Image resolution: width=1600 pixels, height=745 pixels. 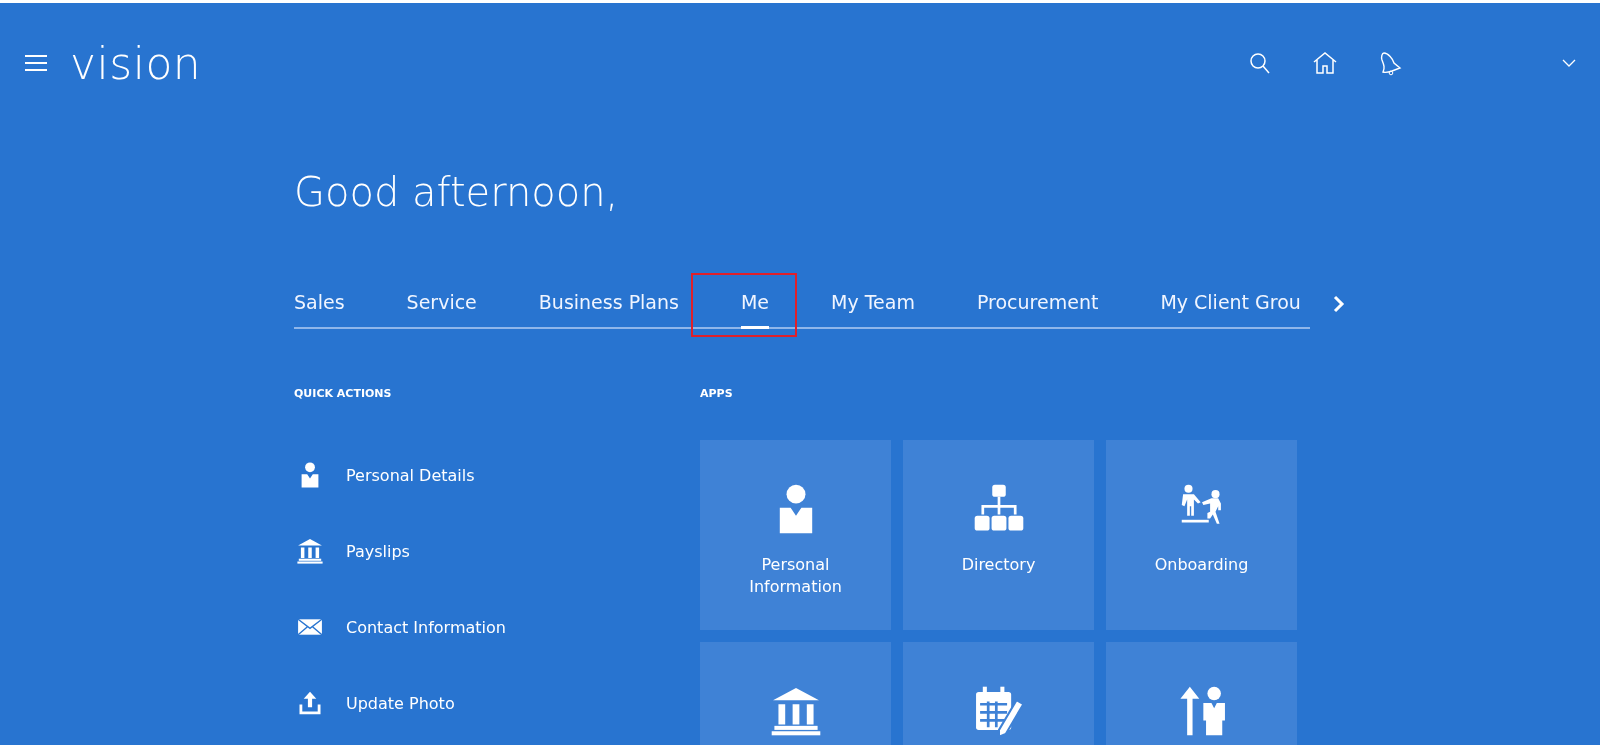 What do you see at coordinates (426, 627) in the screenshot?
I see `quick-action-link: Contact Information` at bounding box center [426, 627].